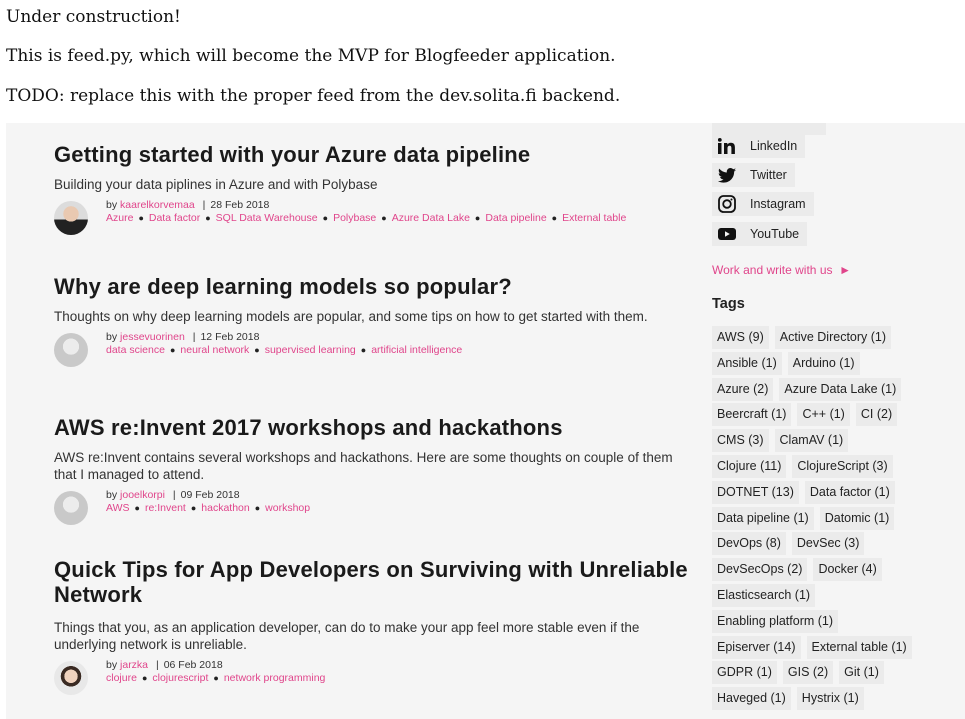 The image size is (965, 719). I want to click on tag-filter-button: CI (2), so click(876, 415).